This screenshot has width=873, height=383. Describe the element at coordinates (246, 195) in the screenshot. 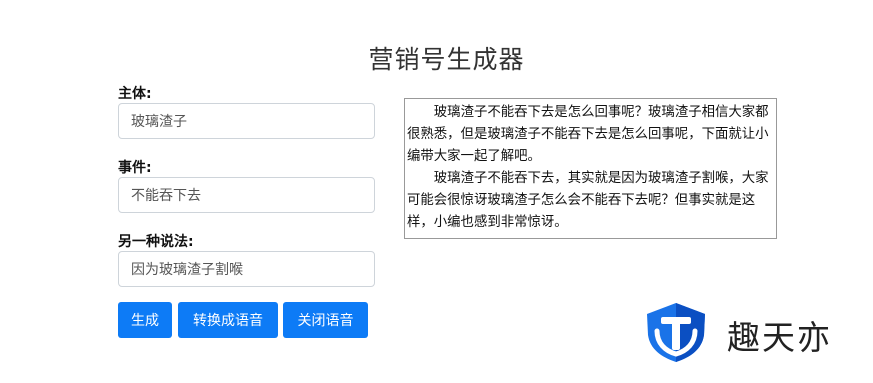

I see `event-input` at that location.